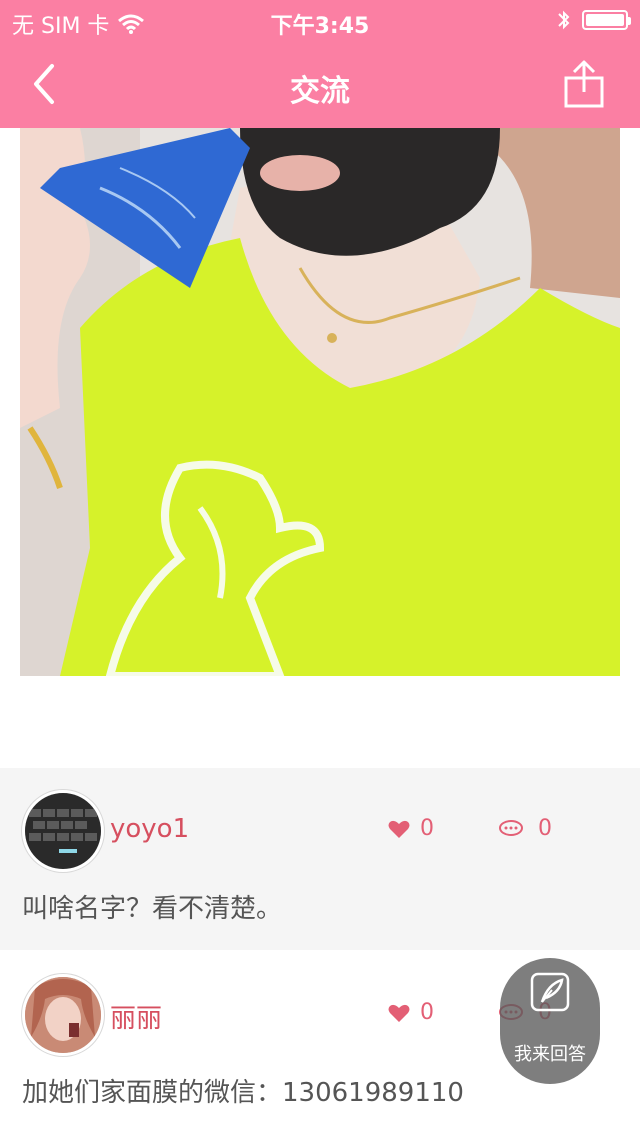  I want to click on status-right, so click(593, 20).